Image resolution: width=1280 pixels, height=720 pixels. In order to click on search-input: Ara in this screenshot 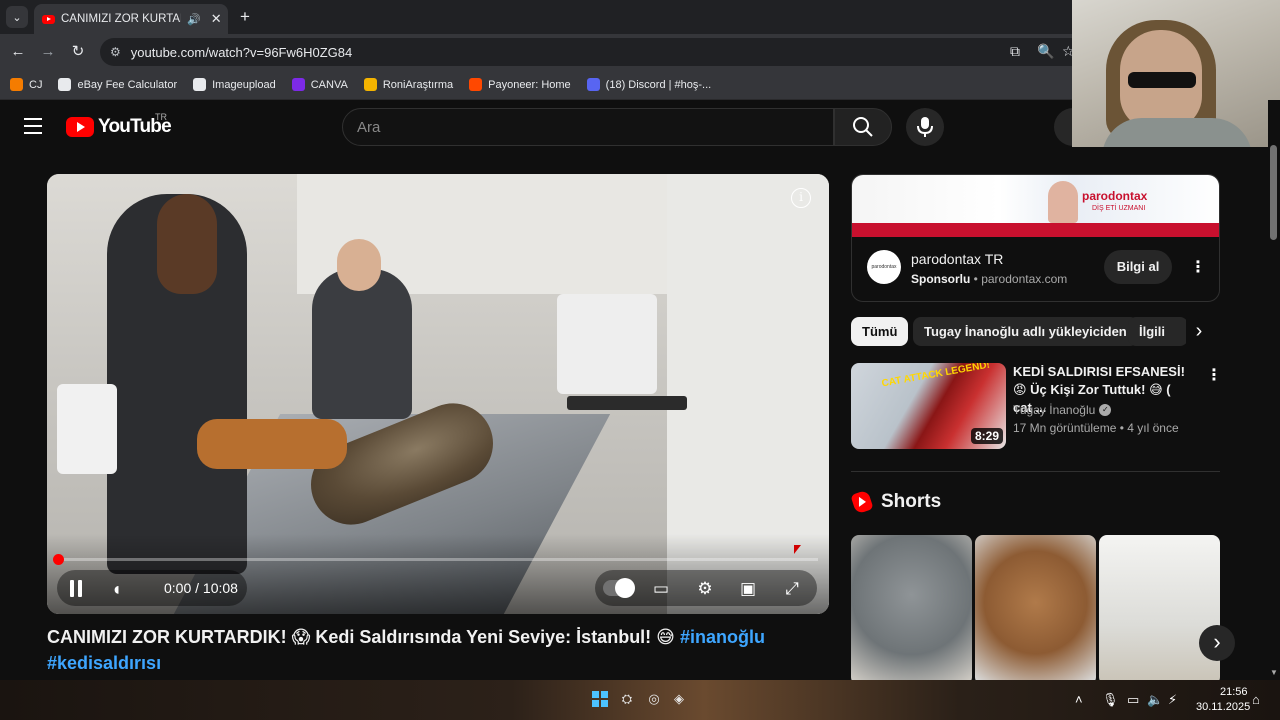, I will do `click(588, 127)`.